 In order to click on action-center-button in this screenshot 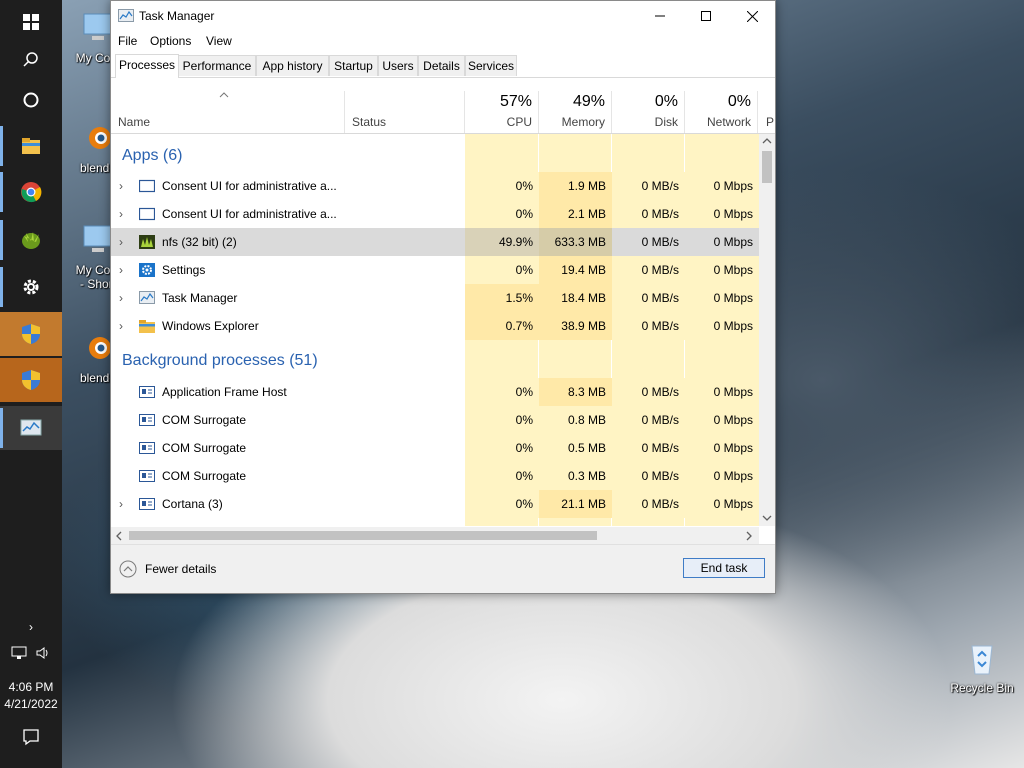, I will do `click(31, 738)`.